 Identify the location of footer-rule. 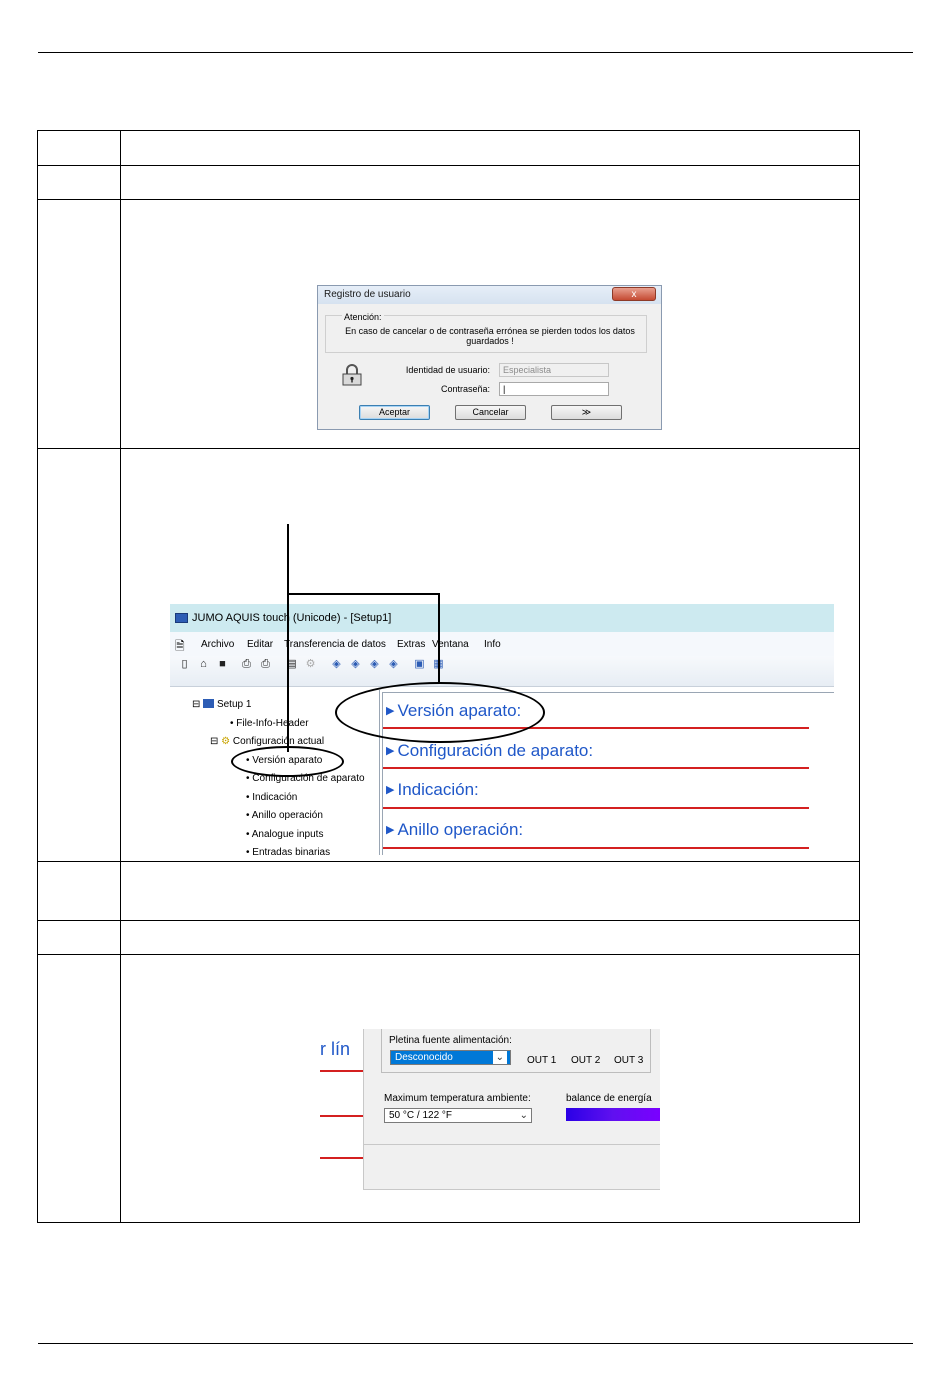
(475, 1343).